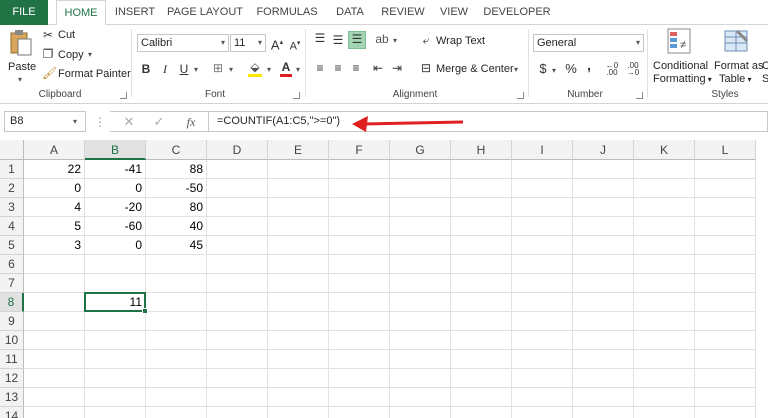  I want to click on copy-button: ❐ Copy ▾, so click(82, 55).